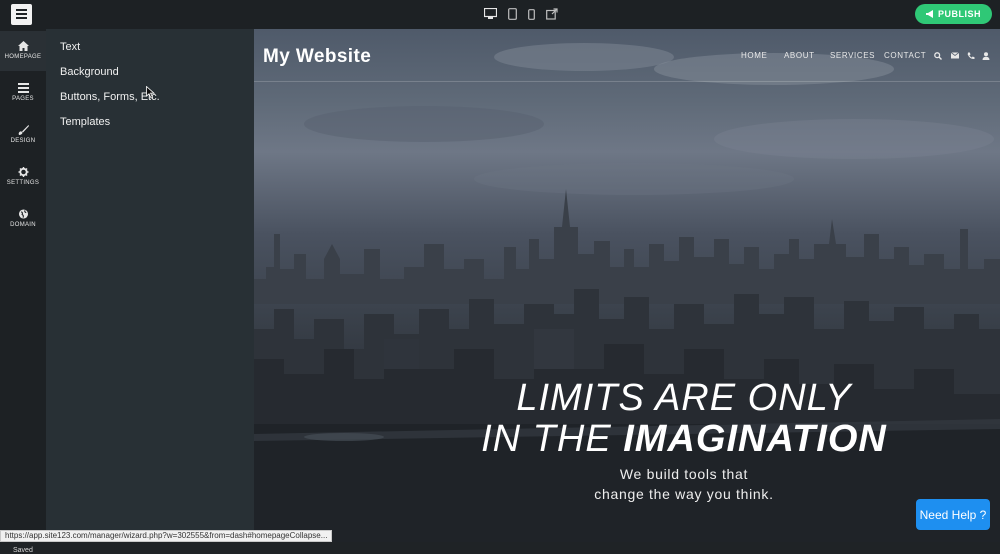  Describe the element at coordinates (929, 14) in the screenshot. I see `megaphone-icon` at that location.